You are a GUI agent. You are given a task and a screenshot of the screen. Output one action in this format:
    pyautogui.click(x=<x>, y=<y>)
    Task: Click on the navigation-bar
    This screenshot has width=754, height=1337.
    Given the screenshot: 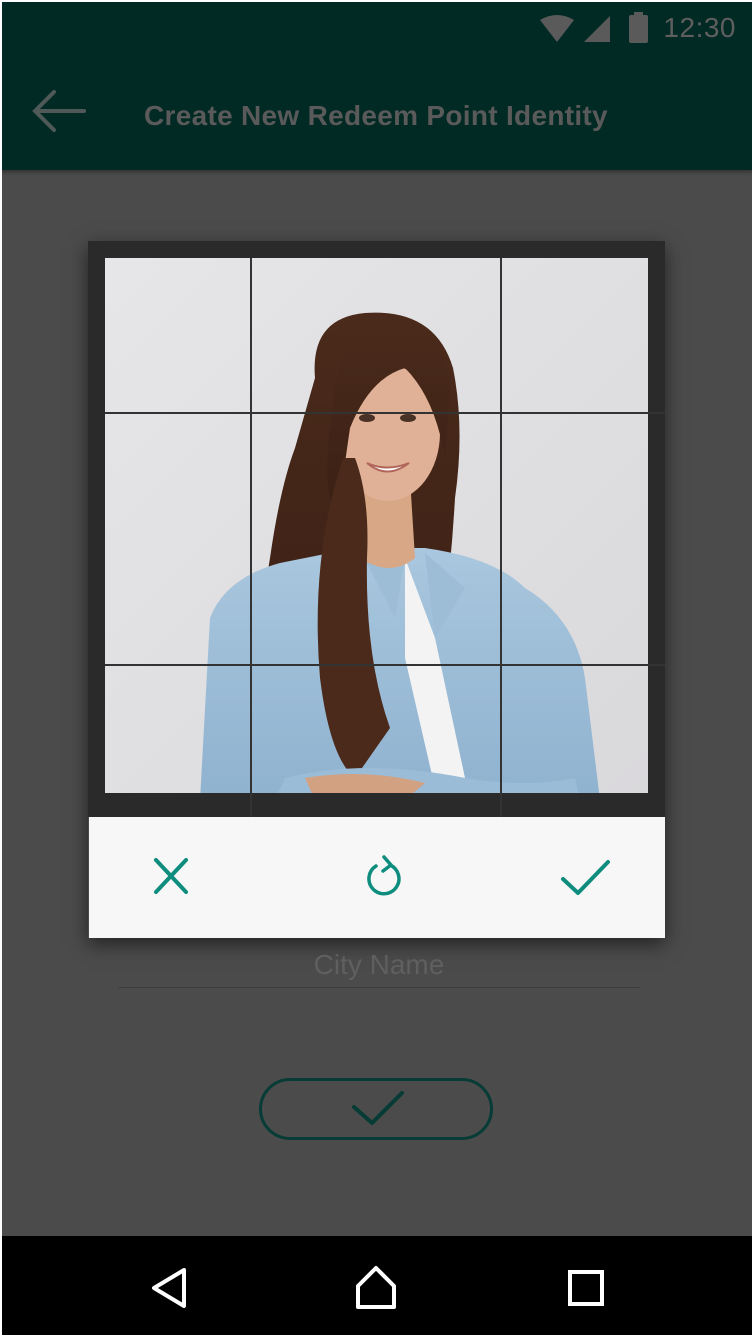 What is the action you would take?
    pyautogui.click(x=377, y=1286)
    